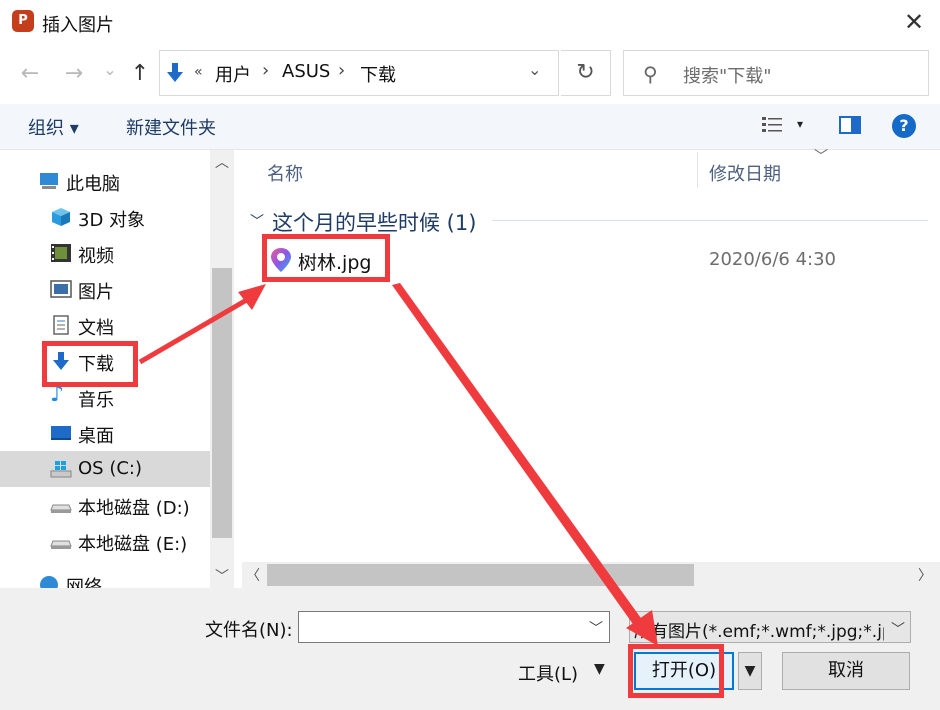 This screenshot has height=710, width=940. What do you see at coordinates (850, 125) in the screenshot?
I see `preview-pane-icon` at bounding box center [850, 125].